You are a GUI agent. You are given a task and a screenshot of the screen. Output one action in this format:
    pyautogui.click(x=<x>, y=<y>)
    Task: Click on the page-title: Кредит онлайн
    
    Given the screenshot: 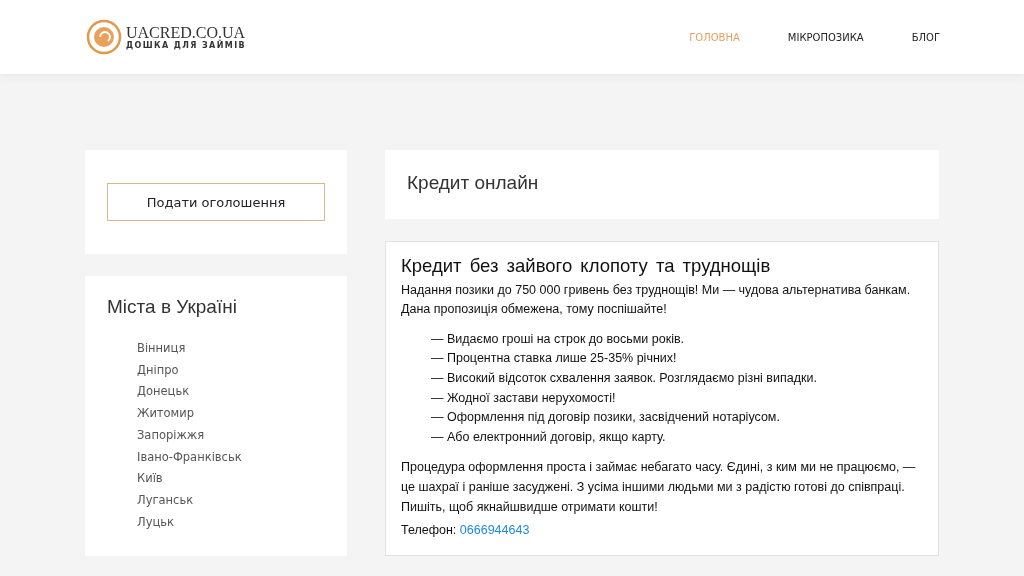 What is the action you would take?
    pyautogui.click(x=473, y=183)
    